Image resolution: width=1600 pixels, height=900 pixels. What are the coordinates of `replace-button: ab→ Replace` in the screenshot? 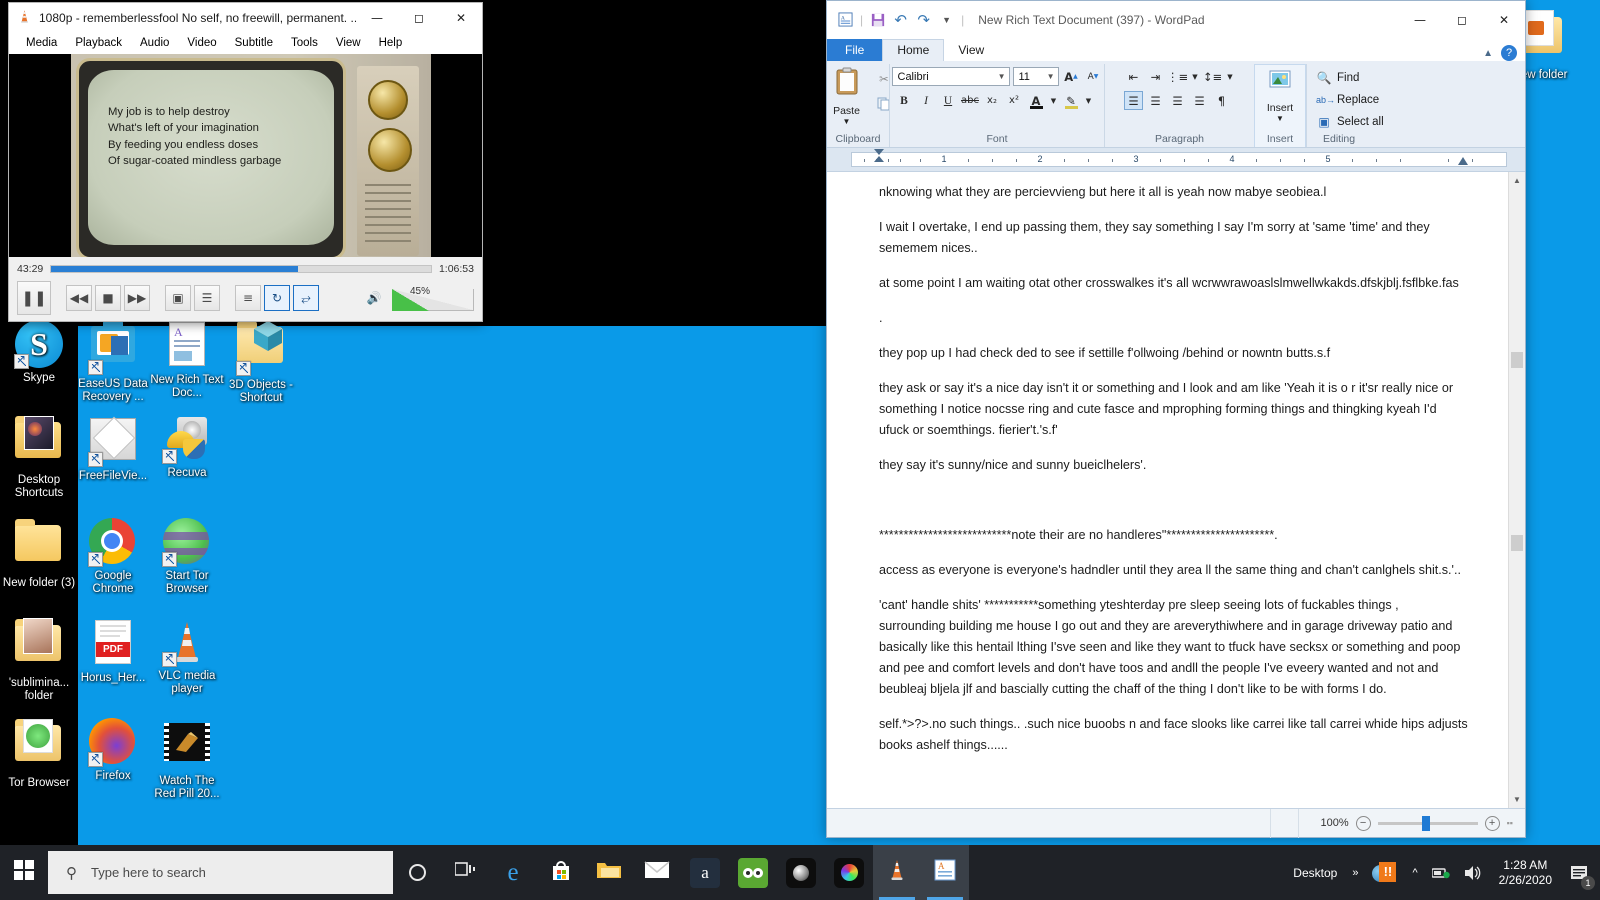 It's located at (1347, 99).